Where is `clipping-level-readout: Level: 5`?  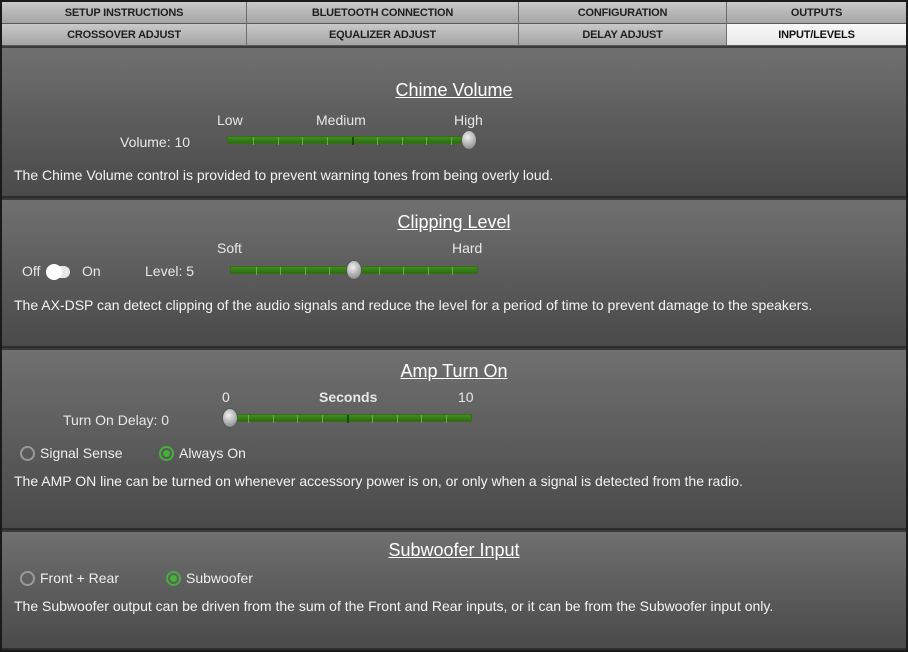
clipping-level-readout: Level: 5 is located at coordinates (170, 271).